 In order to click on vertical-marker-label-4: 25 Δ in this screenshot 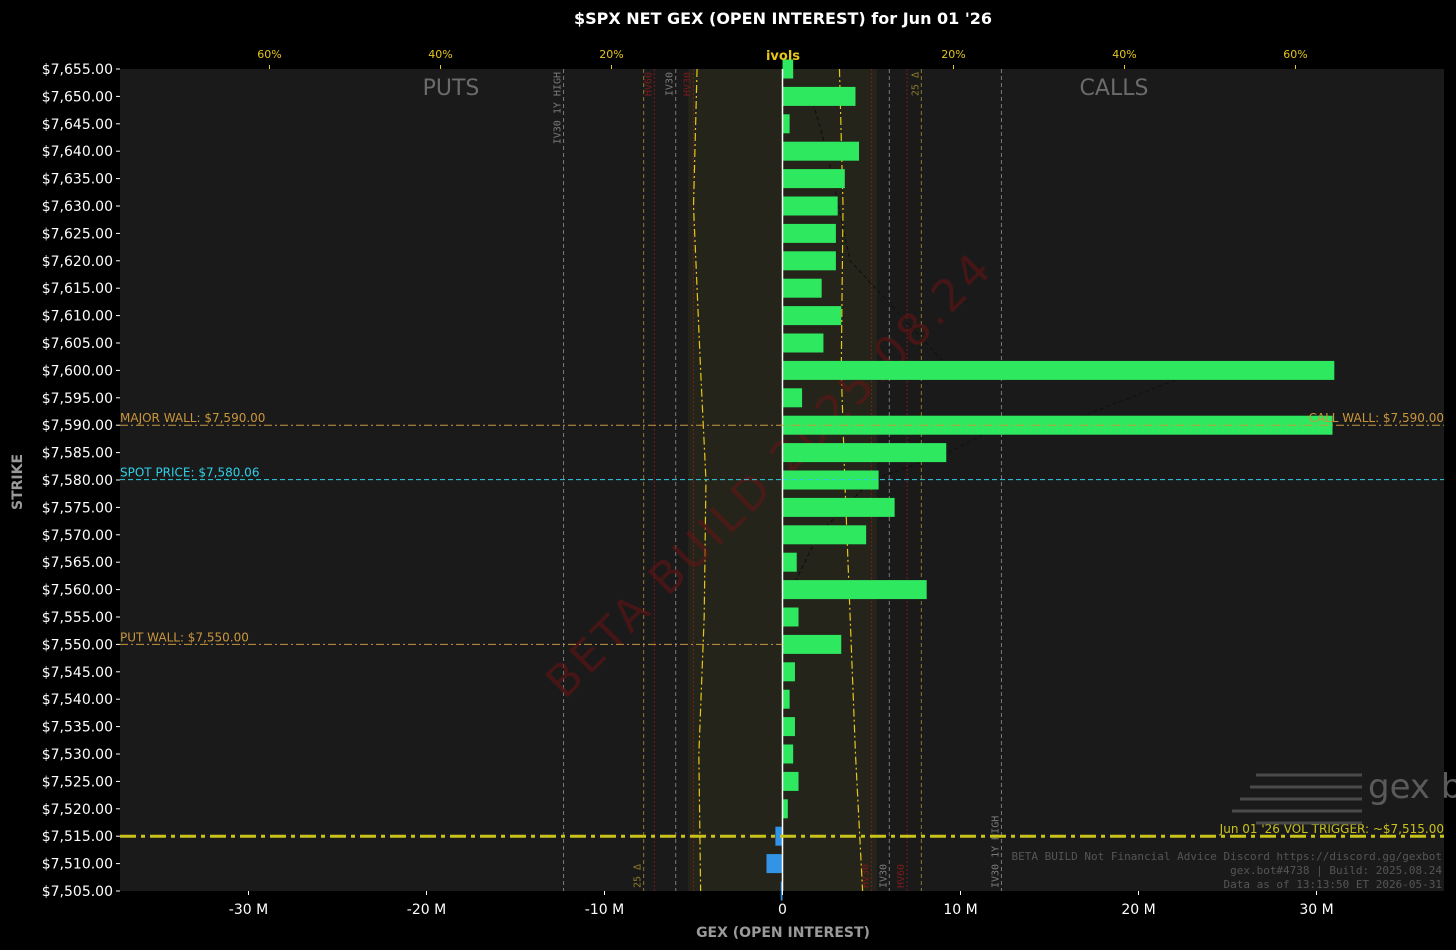, I will do `click(638, 876)`.